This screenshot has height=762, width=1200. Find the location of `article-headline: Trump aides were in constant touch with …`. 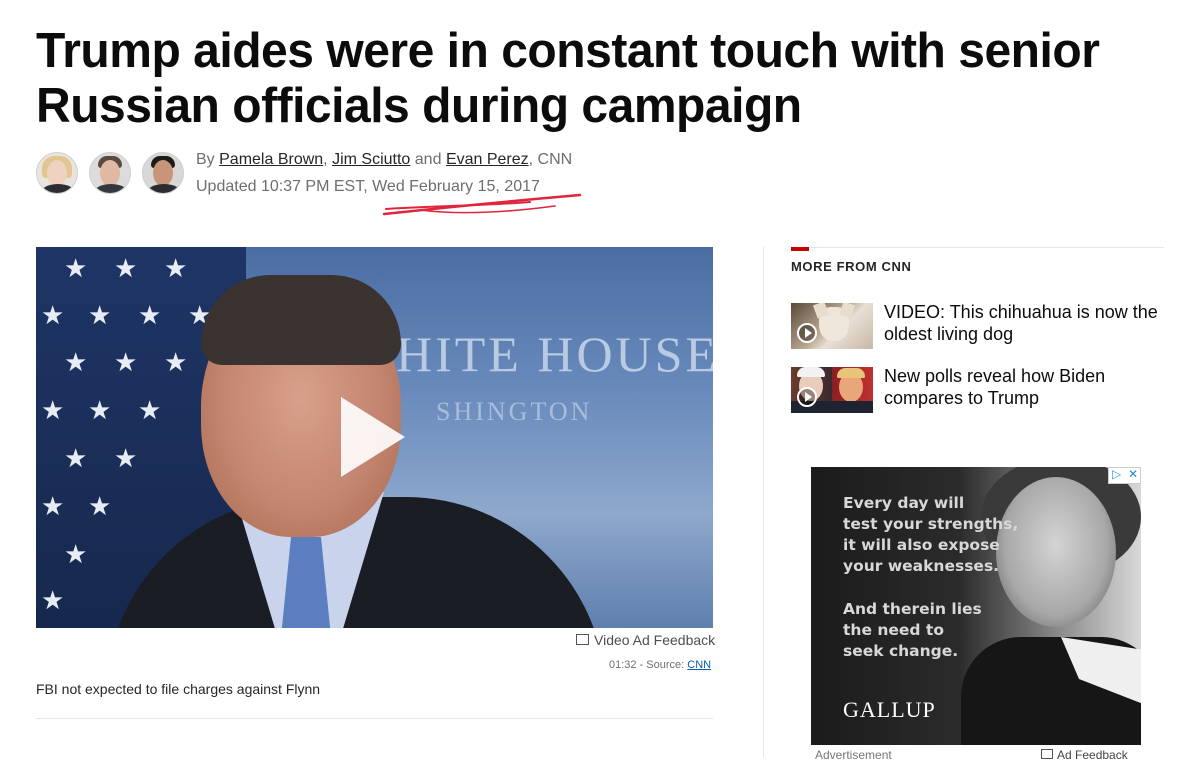

article-headline: Trump aides were in constant touch with … is located at coordinates (568, 78).